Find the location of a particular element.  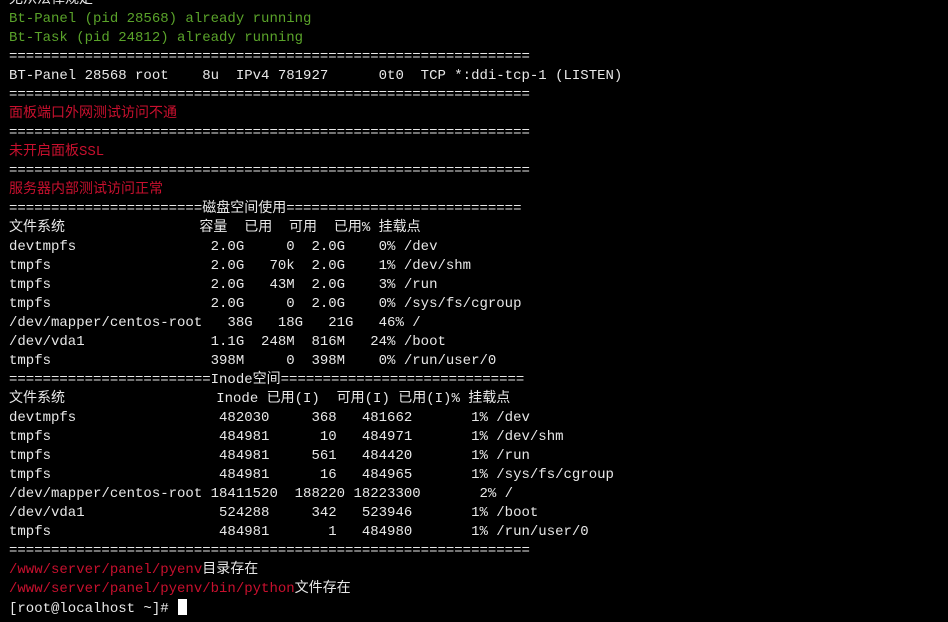

output-line: Bt-Task (pid 24812) already running is located at coordinates (156, 38).